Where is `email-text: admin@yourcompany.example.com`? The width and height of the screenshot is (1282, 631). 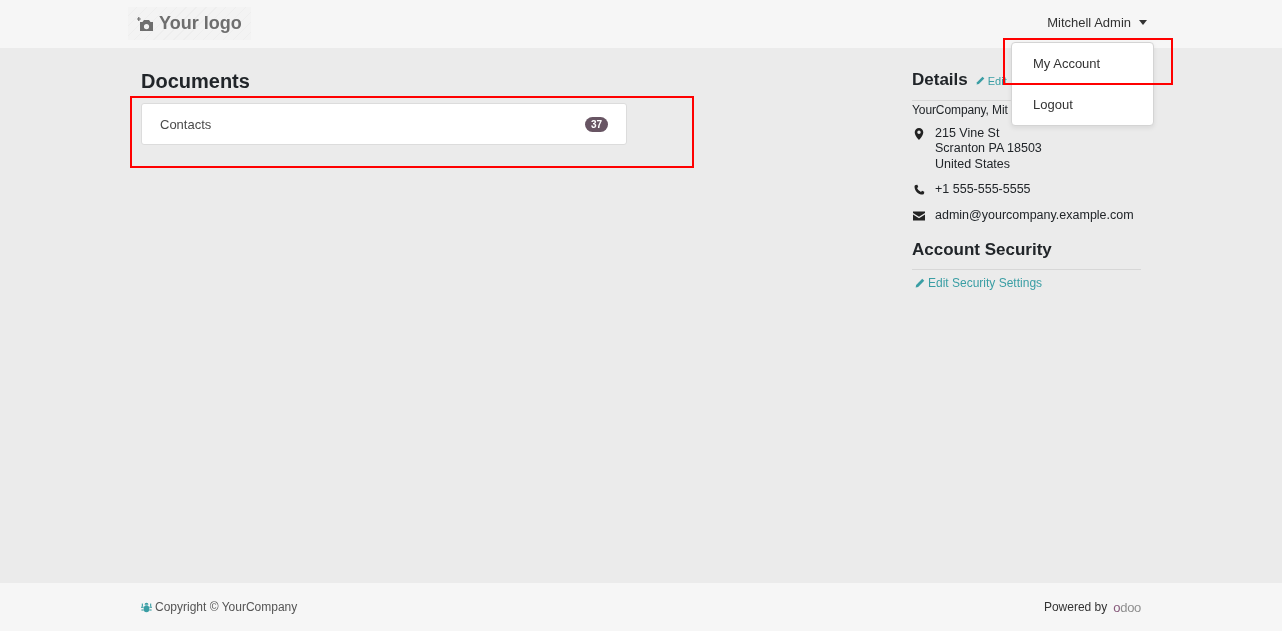 email-text: admin@yourcompany.example.com is located at coordinates (1034, 215).